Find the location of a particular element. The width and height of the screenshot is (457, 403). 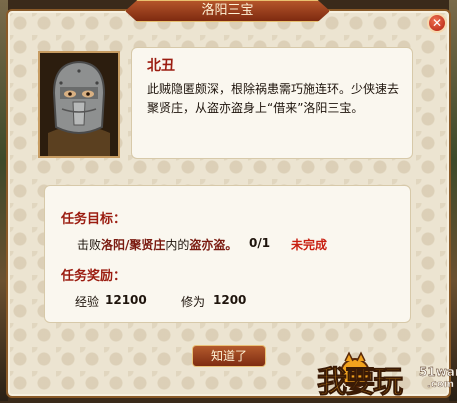

close-button: ✕ is located at coordinates (437, 23).